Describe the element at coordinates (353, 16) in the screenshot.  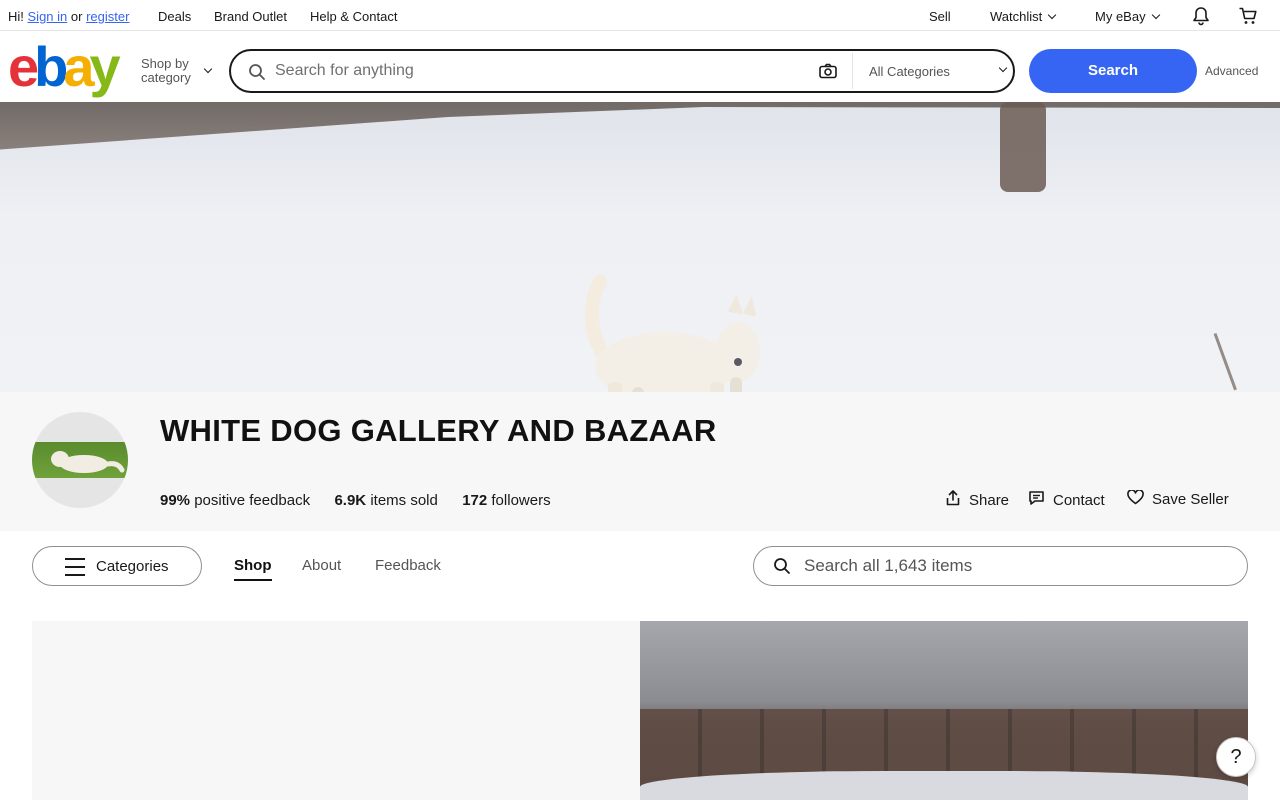
I see `help-contact-link: Help & Contact` at that location.